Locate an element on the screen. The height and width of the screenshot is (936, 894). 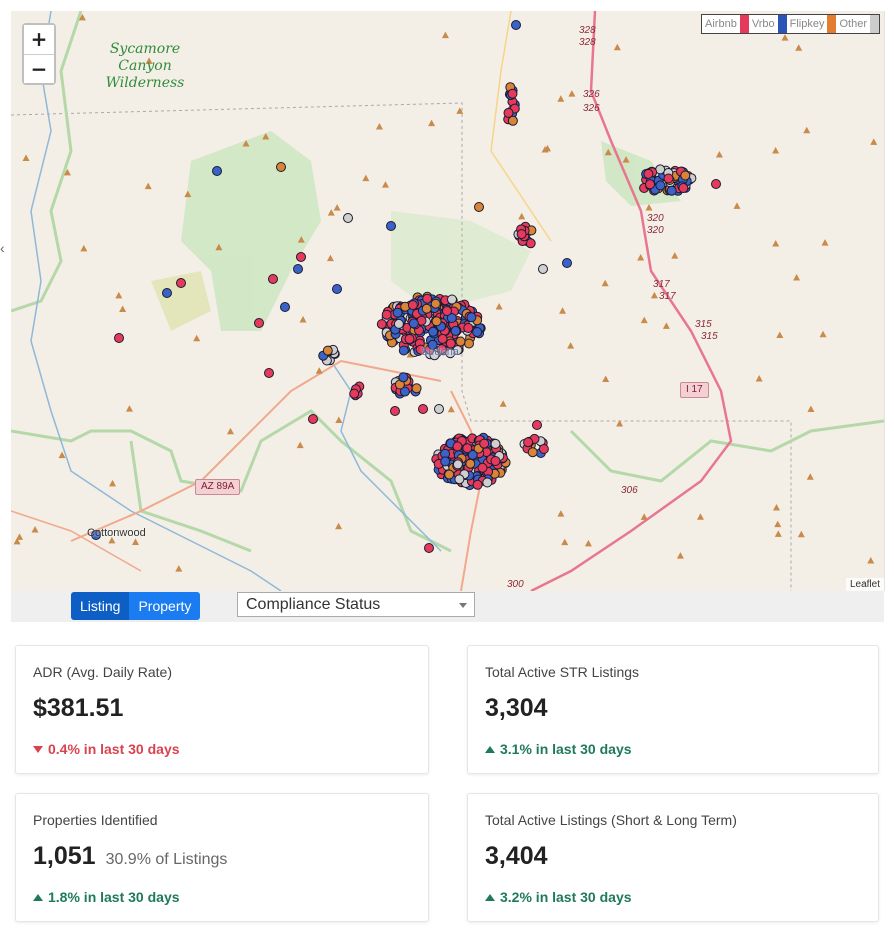
listing-toggle-button: Listing is located at coordinates (100, 606).